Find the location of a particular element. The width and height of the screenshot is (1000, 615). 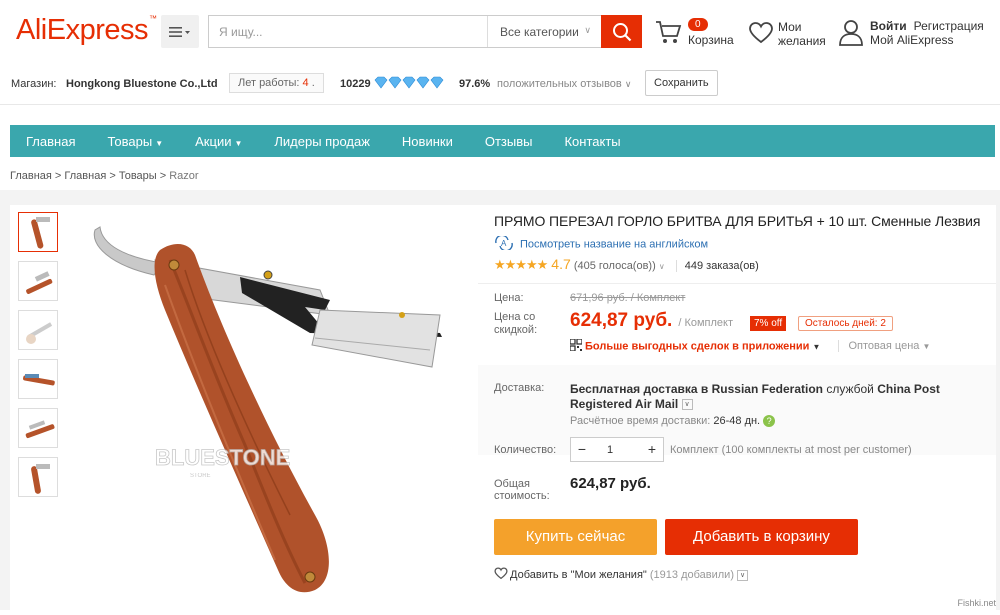

feedback-label: положительных отзывов ∨ is located at coordinates (564, 84).